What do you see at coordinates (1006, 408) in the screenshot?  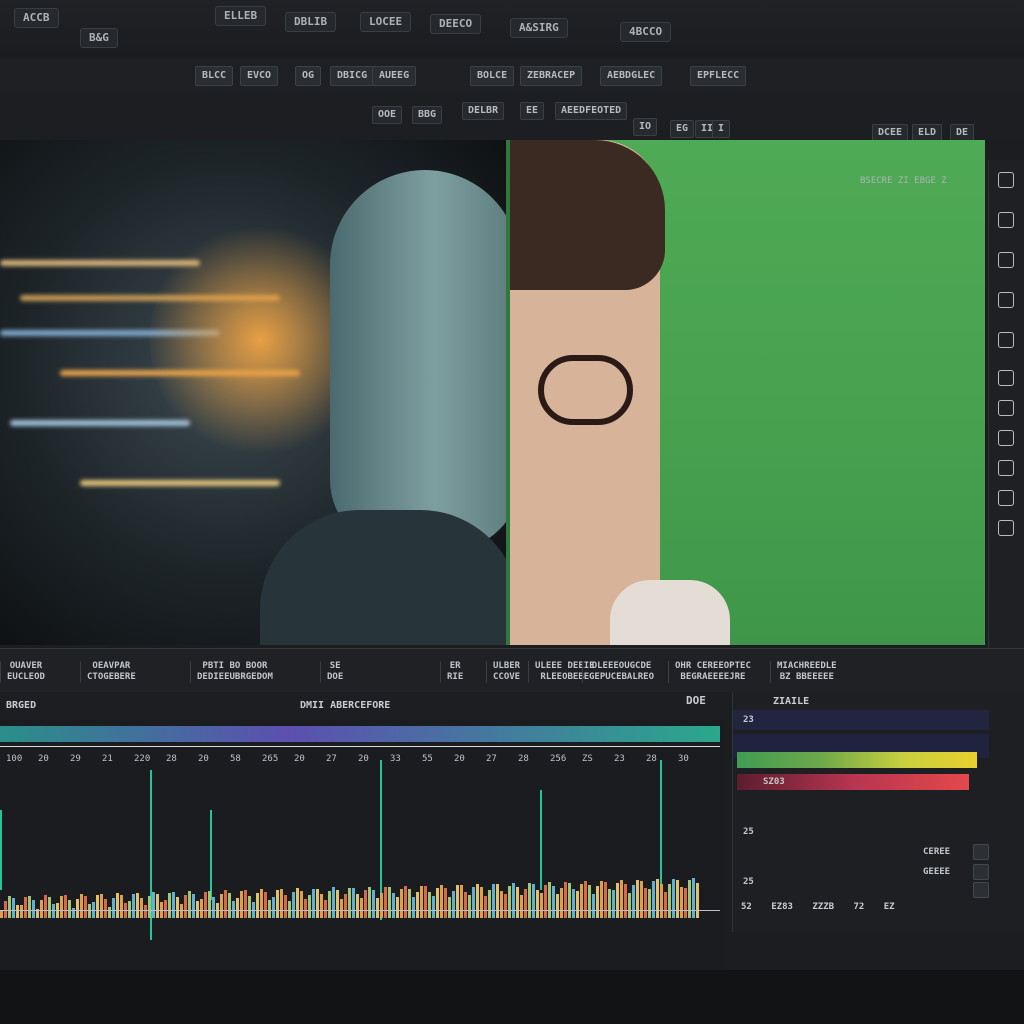 I see `mask-icon` at bounding box center [1006, 408].